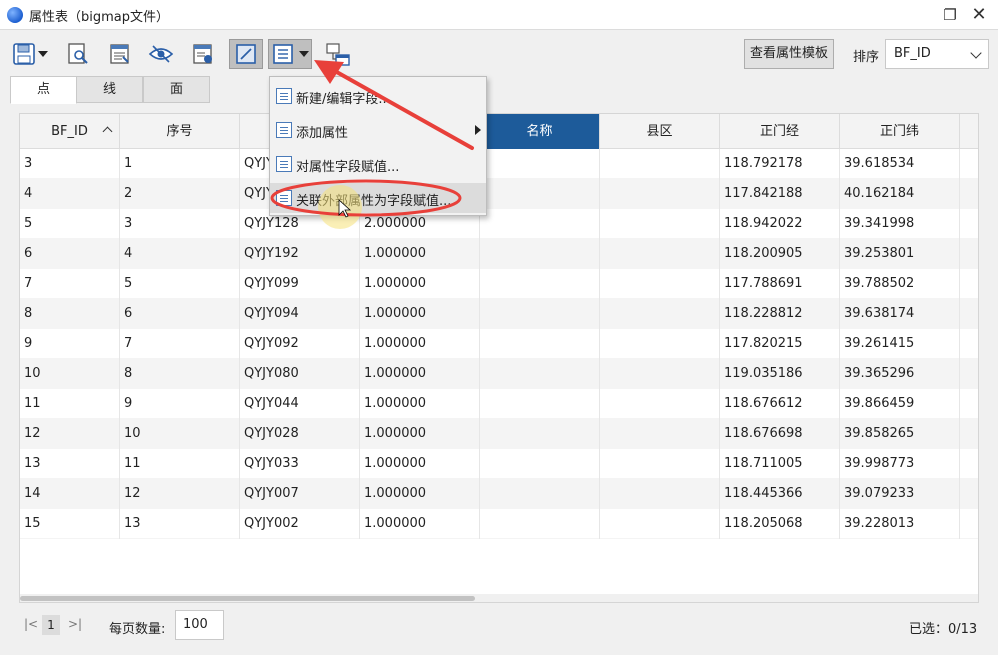 Image resolution: width=998 pixels, height=655 pixels. Describe the element at coordinates (378, 130) in the screenshot. I see `menu-item-add-attribute: 添加属性` at that location.